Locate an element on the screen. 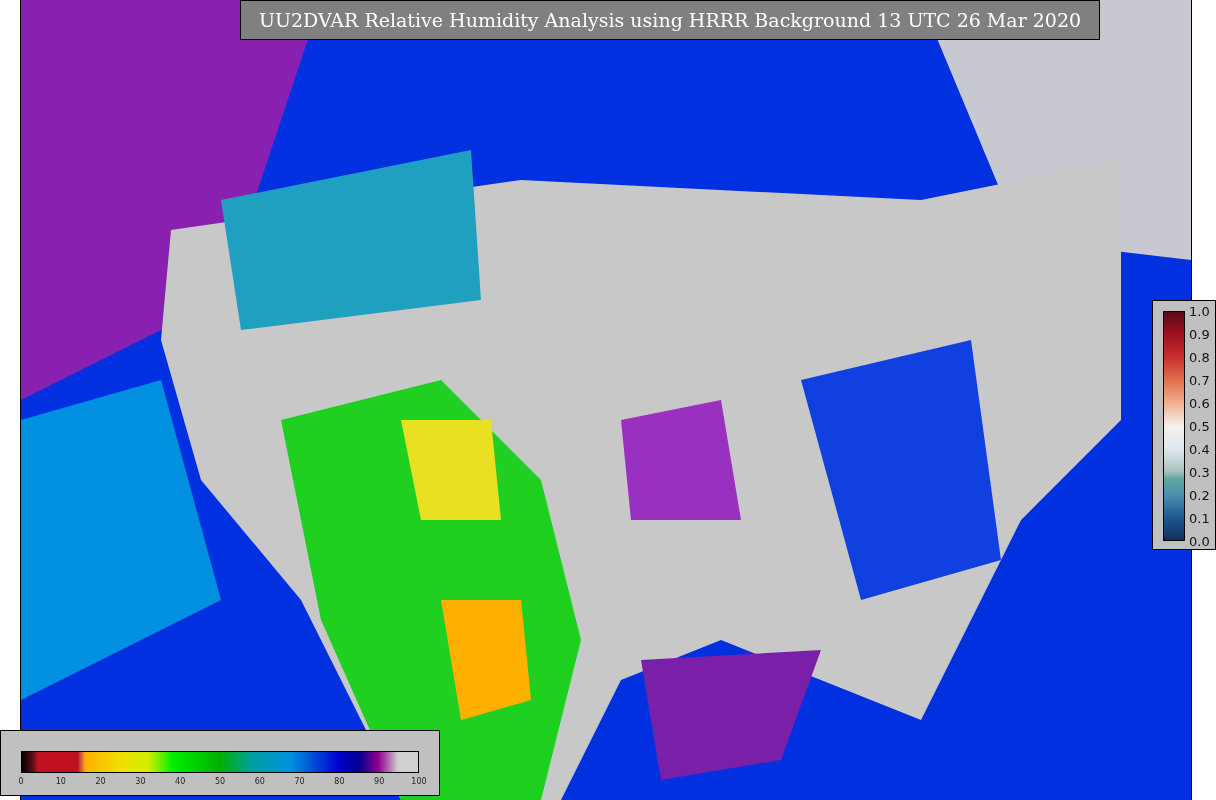  colorbar-tick-label: 0.4 is located at coordinates (1199, 449).